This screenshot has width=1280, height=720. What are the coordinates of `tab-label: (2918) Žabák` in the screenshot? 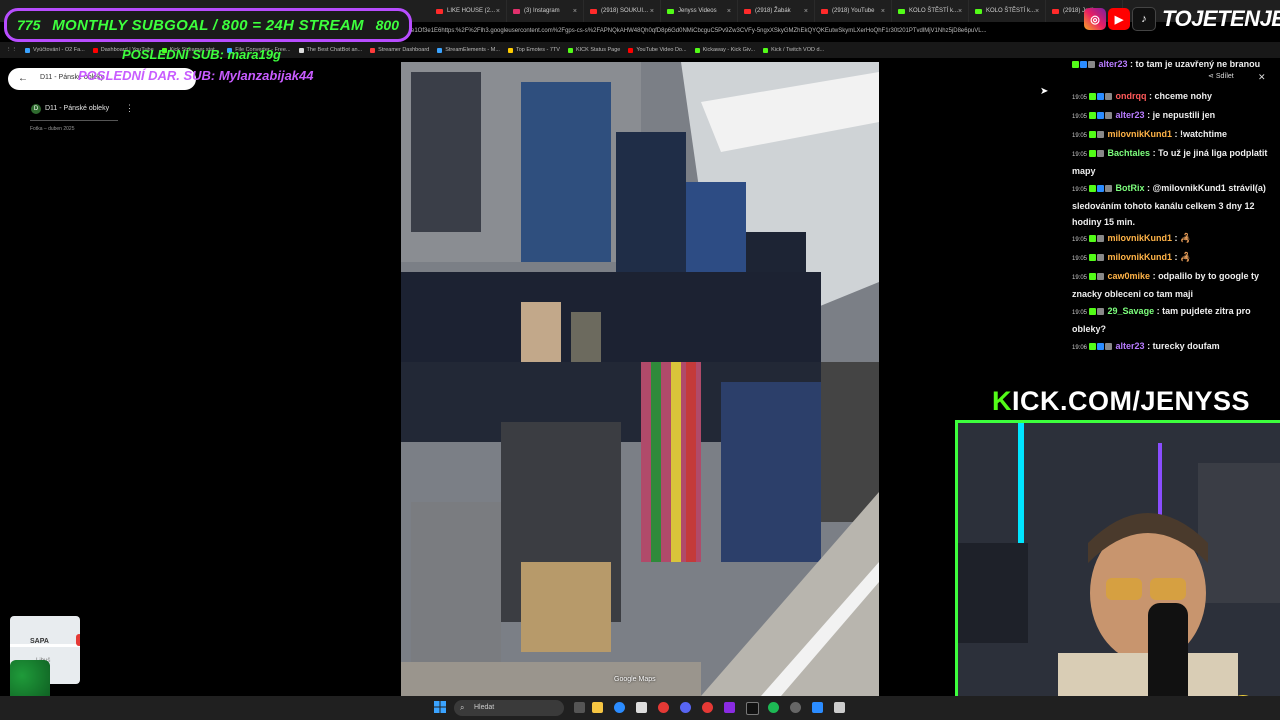 It's located at (773, 11).